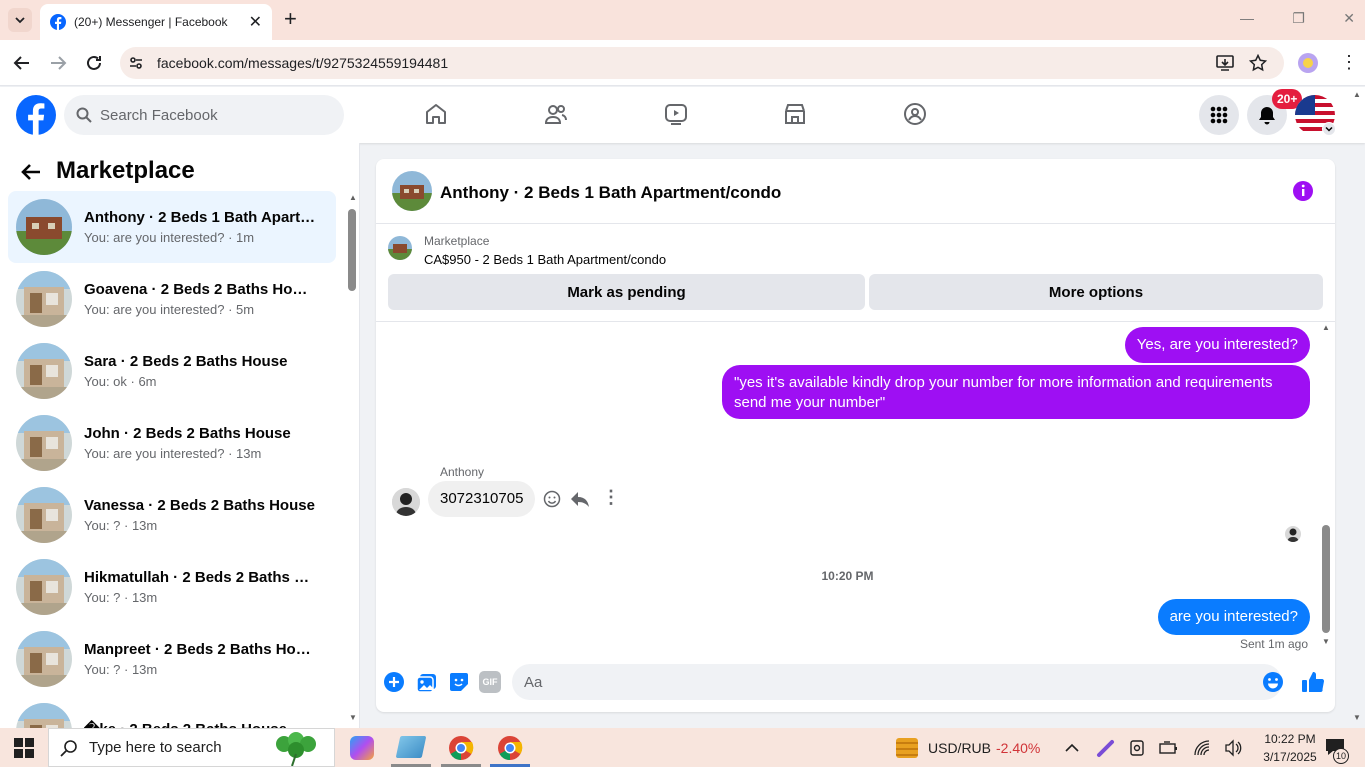 The image size is (1365, 767). I want to click on nav-home-icon, so click(436, 114).